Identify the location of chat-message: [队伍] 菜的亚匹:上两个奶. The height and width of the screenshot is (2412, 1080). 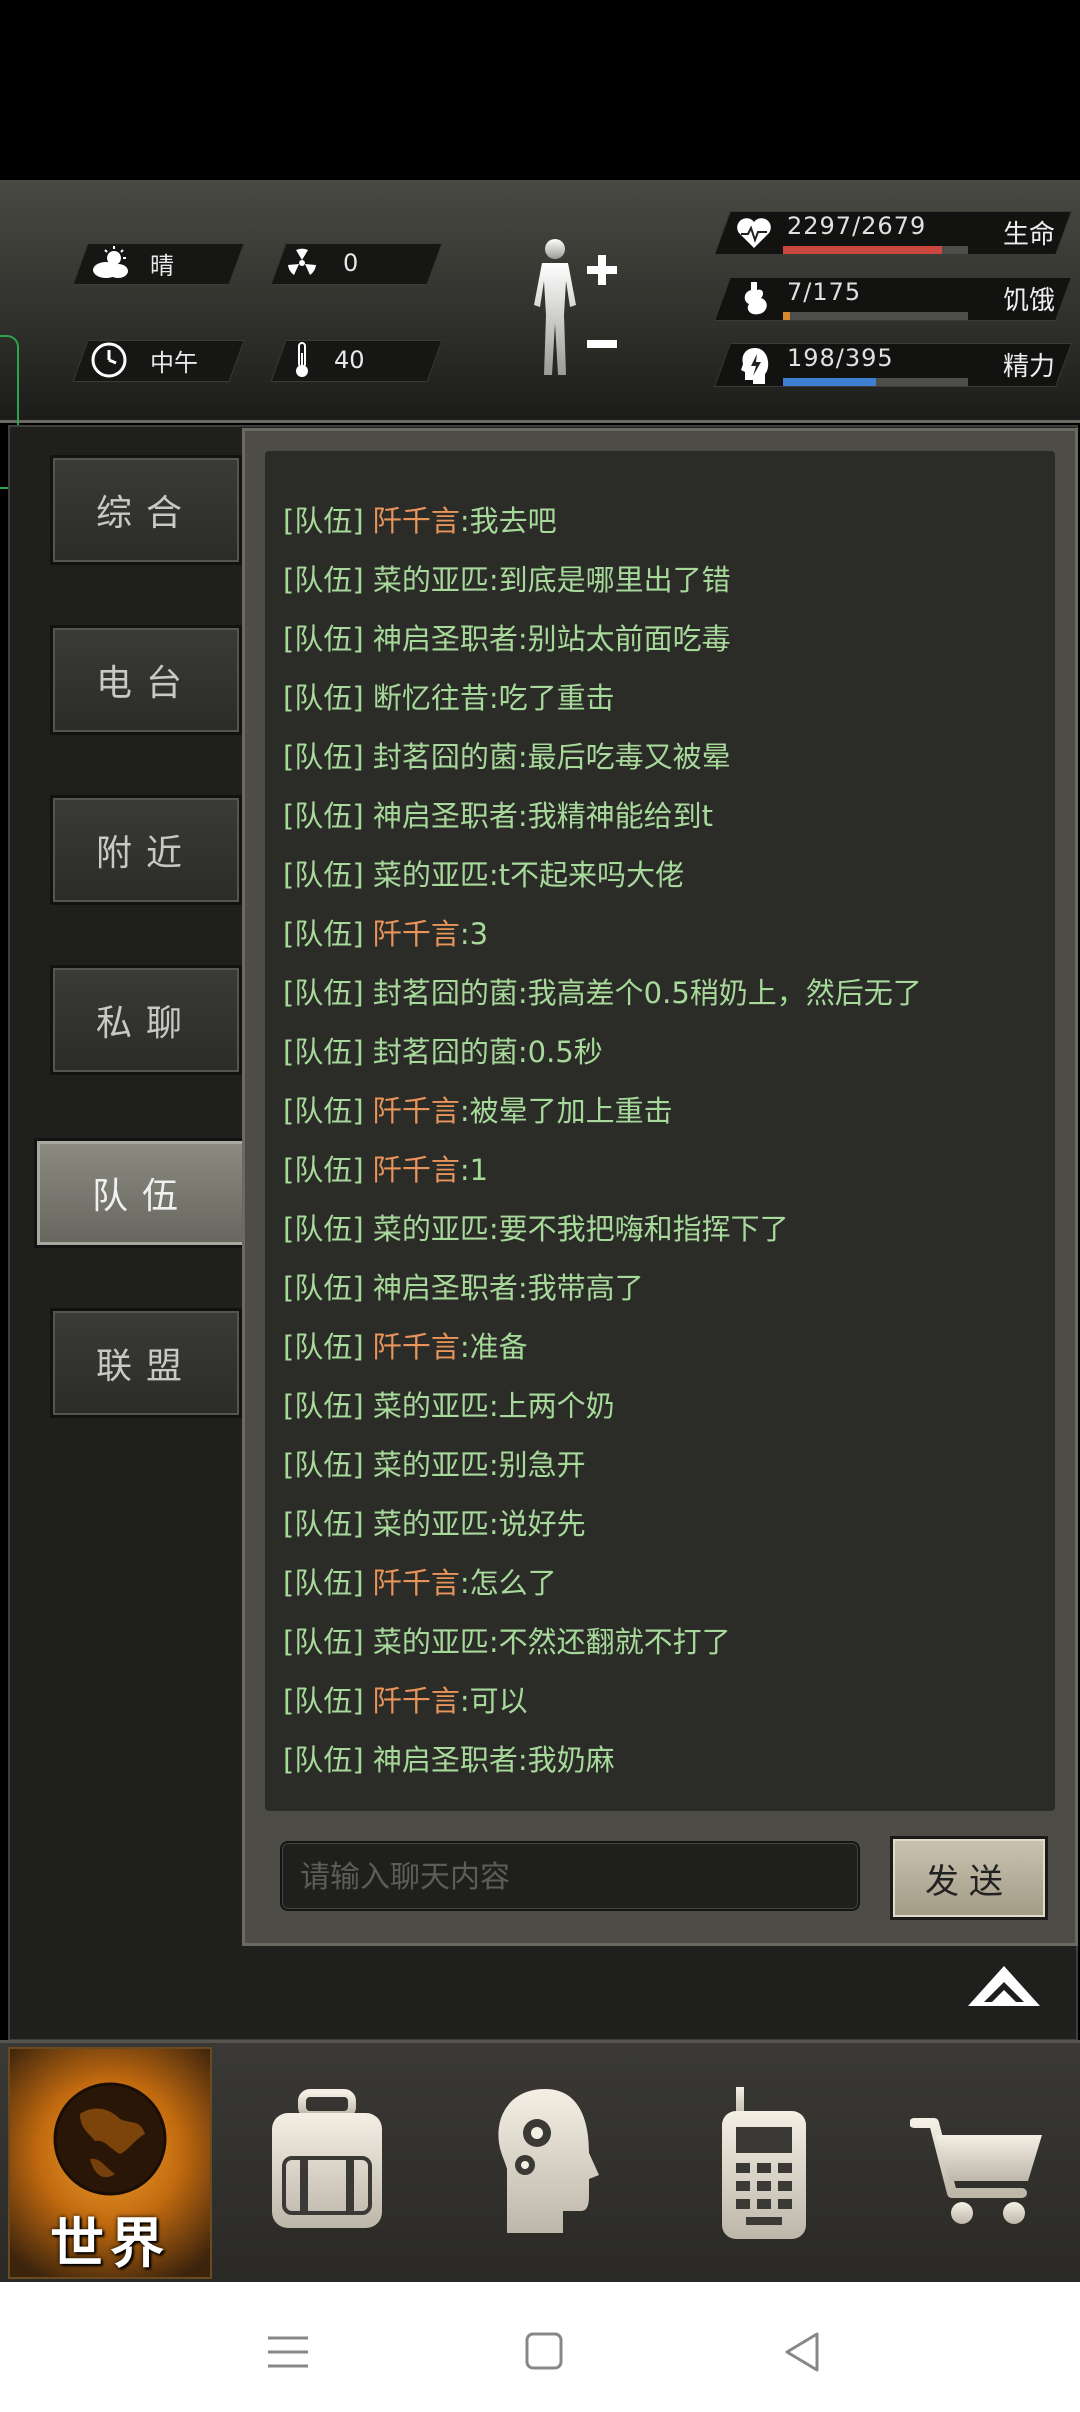
(668, 1415).